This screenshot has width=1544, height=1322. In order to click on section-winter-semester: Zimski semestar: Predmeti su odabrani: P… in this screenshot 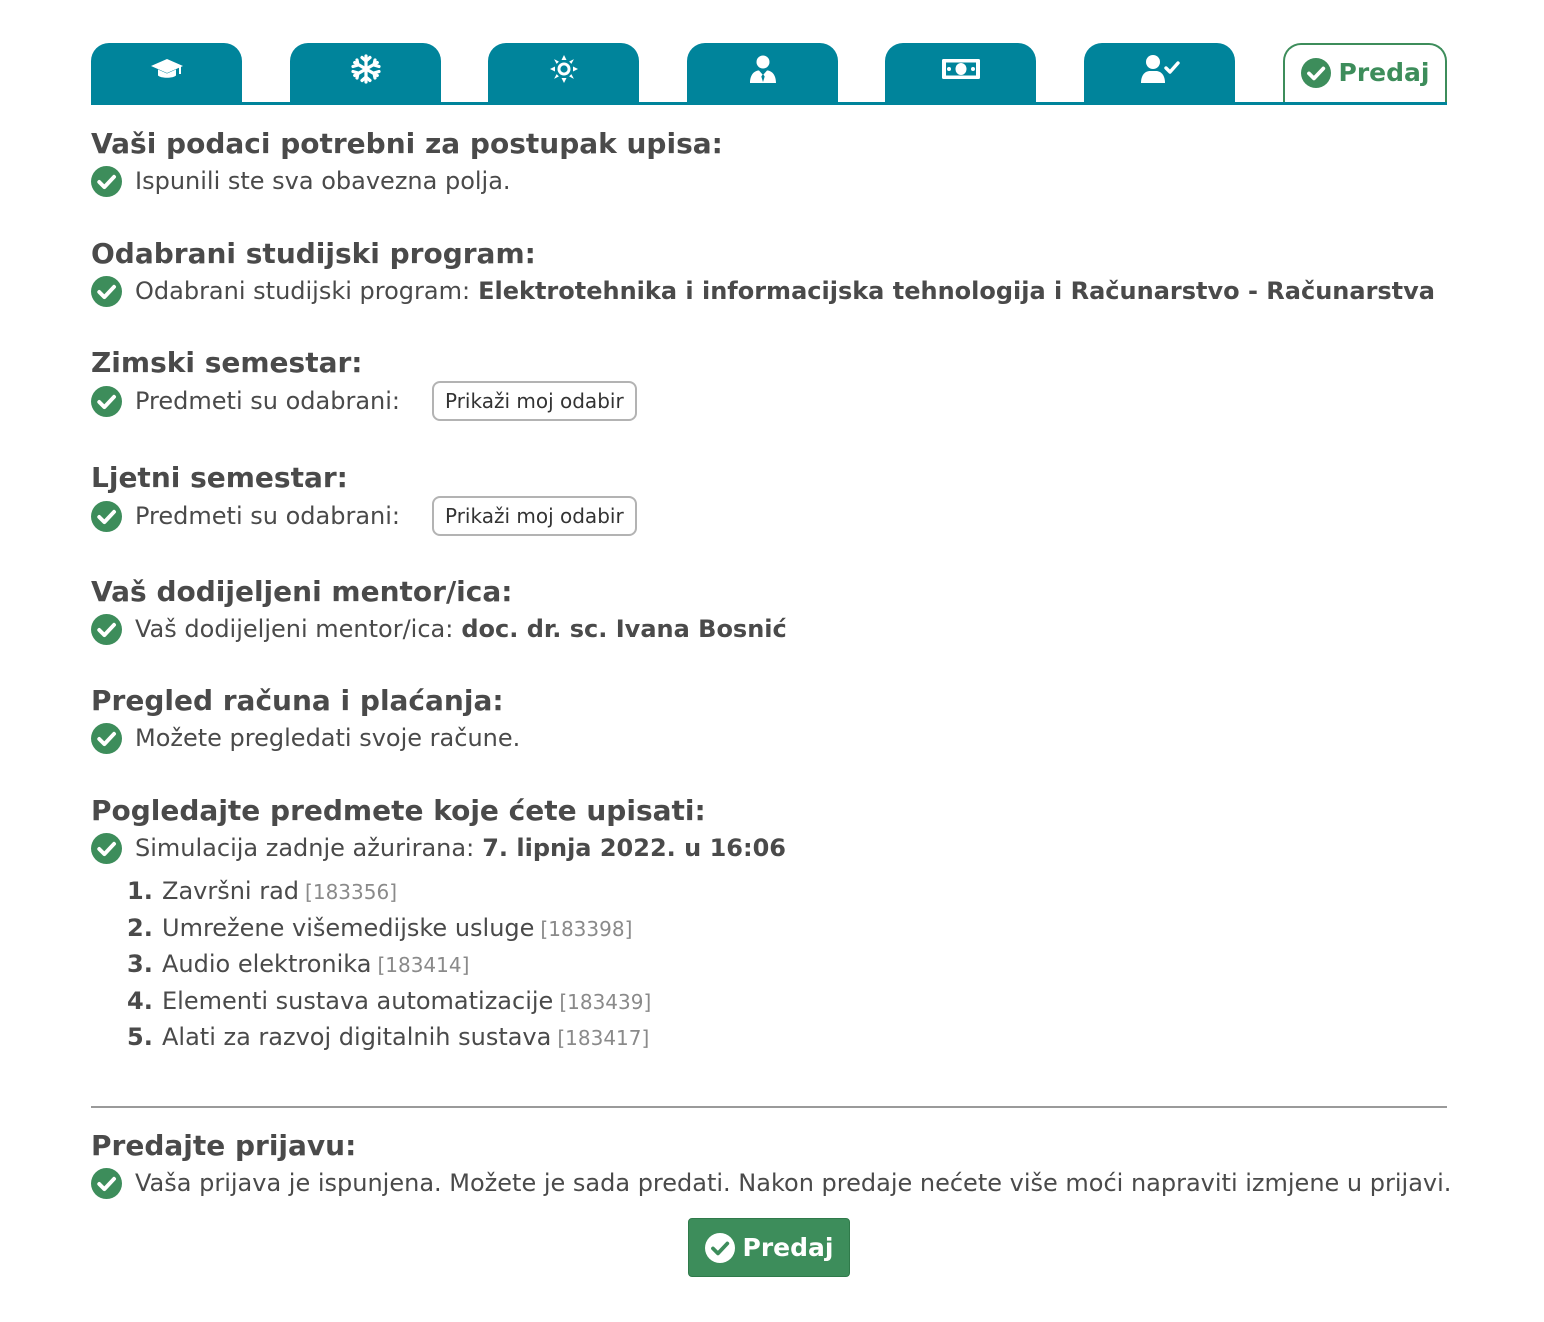, I will do `click(769, 383)`.